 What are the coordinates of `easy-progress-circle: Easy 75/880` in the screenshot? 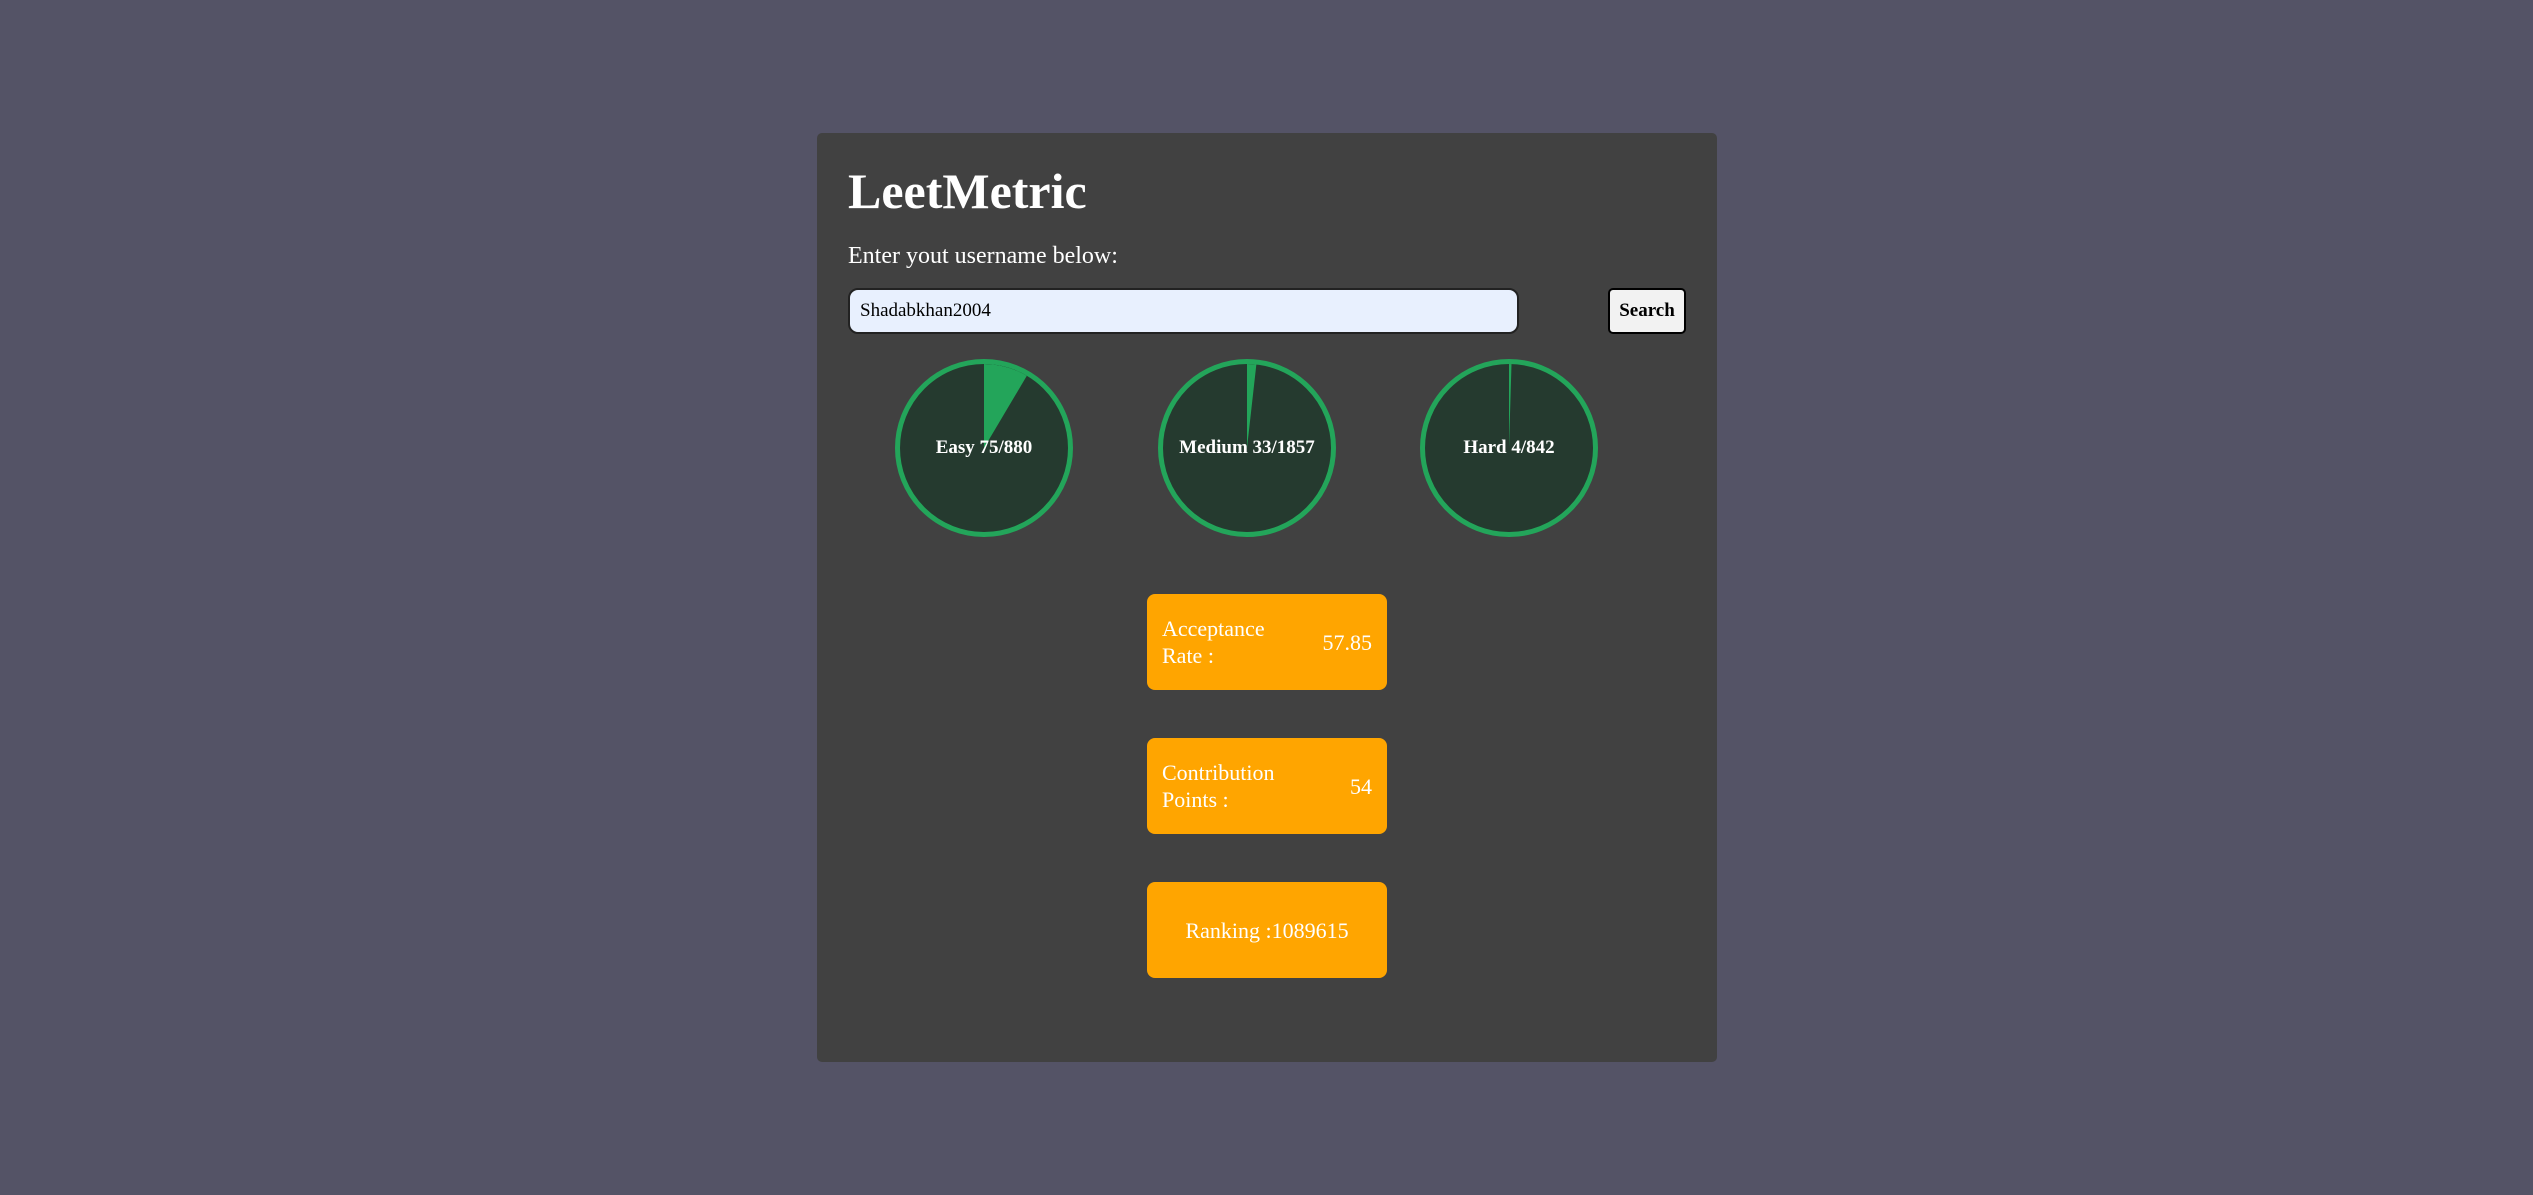 It's located at (984, 448).